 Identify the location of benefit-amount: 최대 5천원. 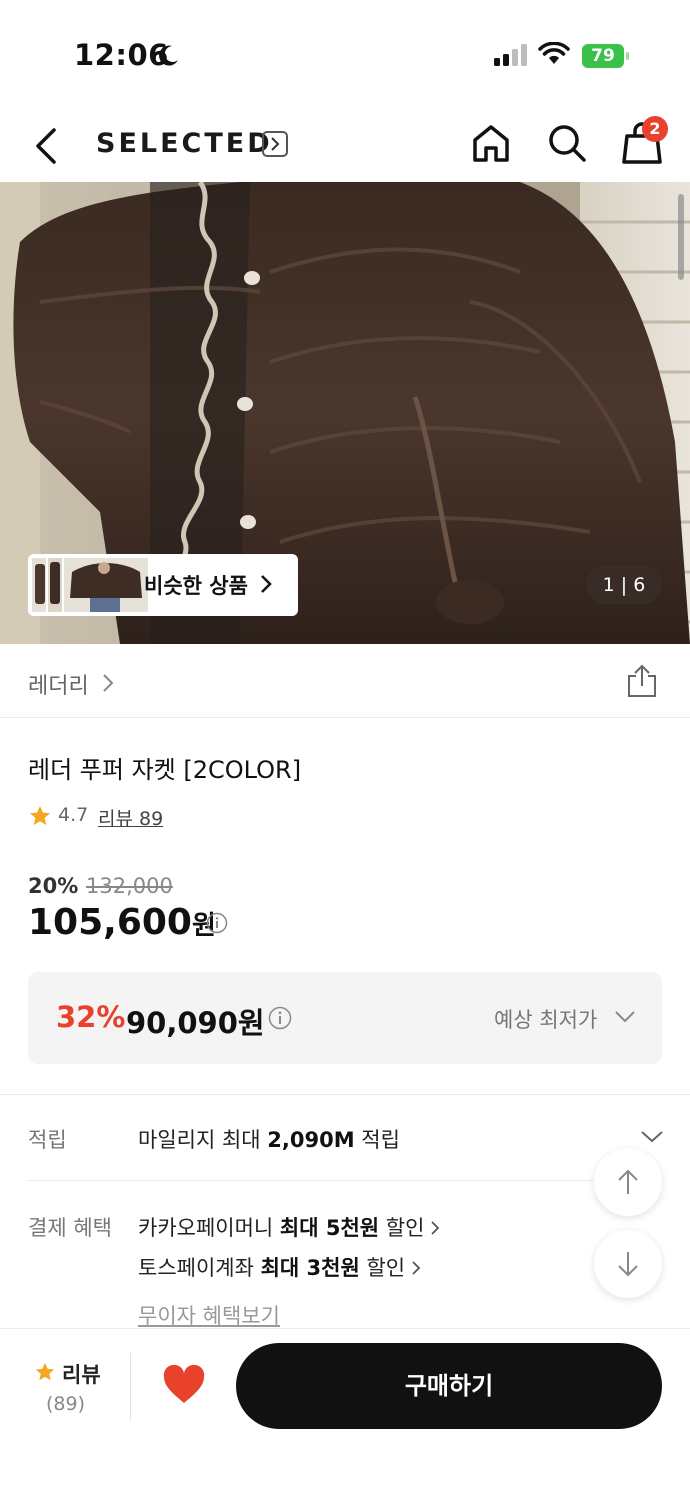
(329, 1228).